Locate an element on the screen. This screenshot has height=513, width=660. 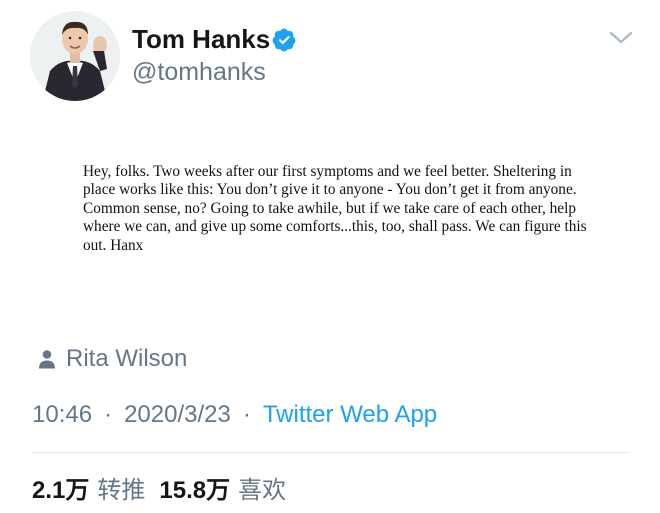
display-name: Tom Hanks is located at coordinates (201, 39).